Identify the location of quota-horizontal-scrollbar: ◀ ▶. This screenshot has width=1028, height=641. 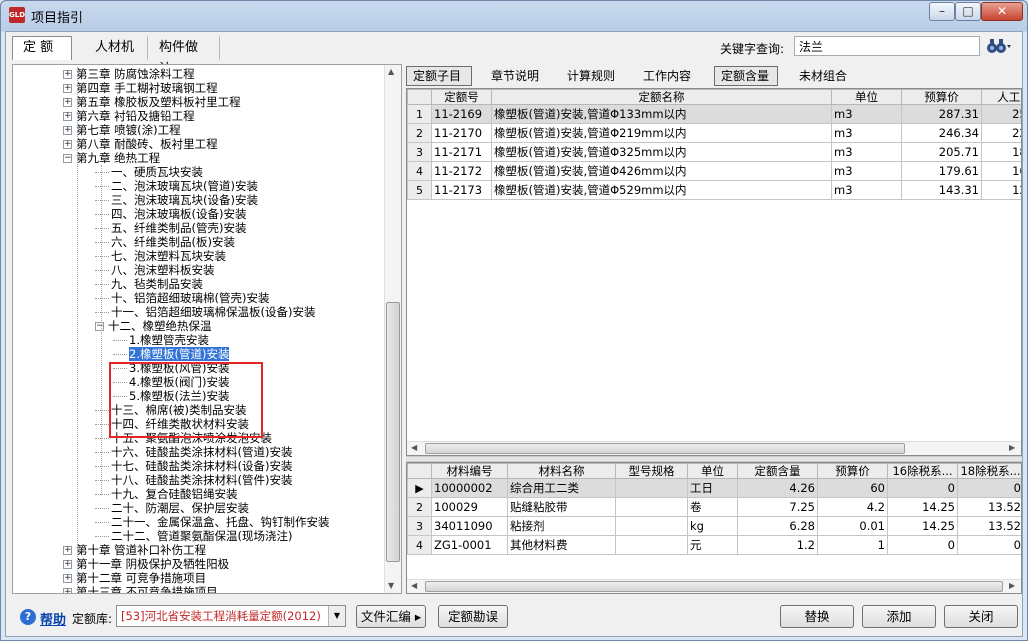
(714, 448).